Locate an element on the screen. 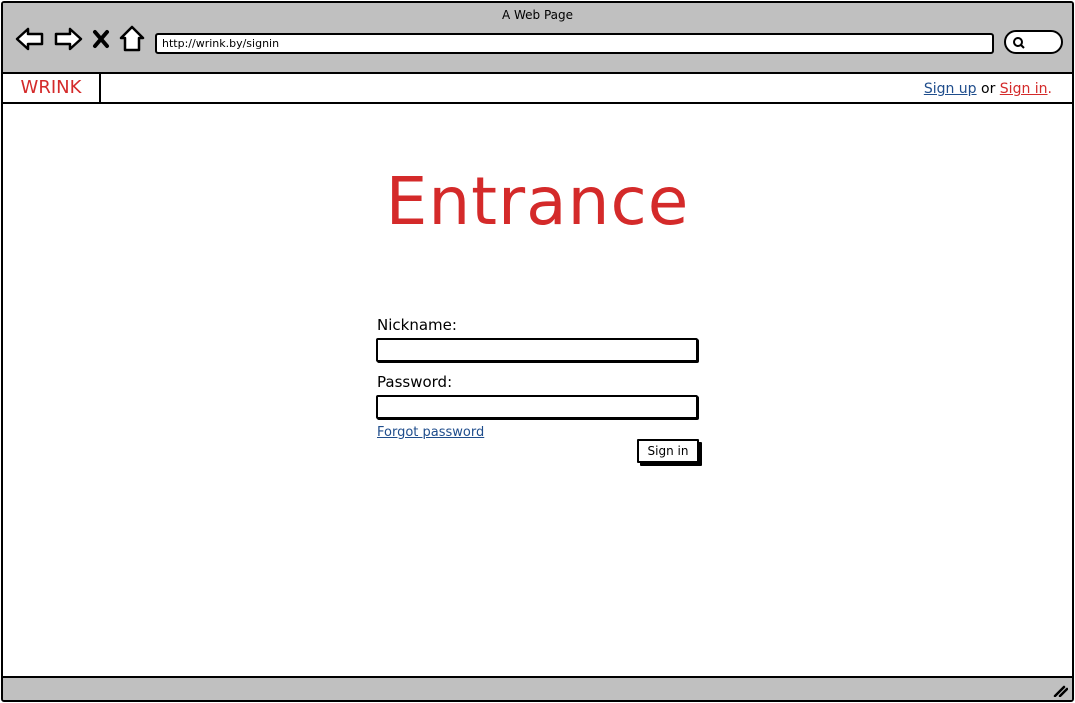 The height and width of the screenshot is (703, 1075). sign-in-button: Sign in is located at coordinates (668, 451).